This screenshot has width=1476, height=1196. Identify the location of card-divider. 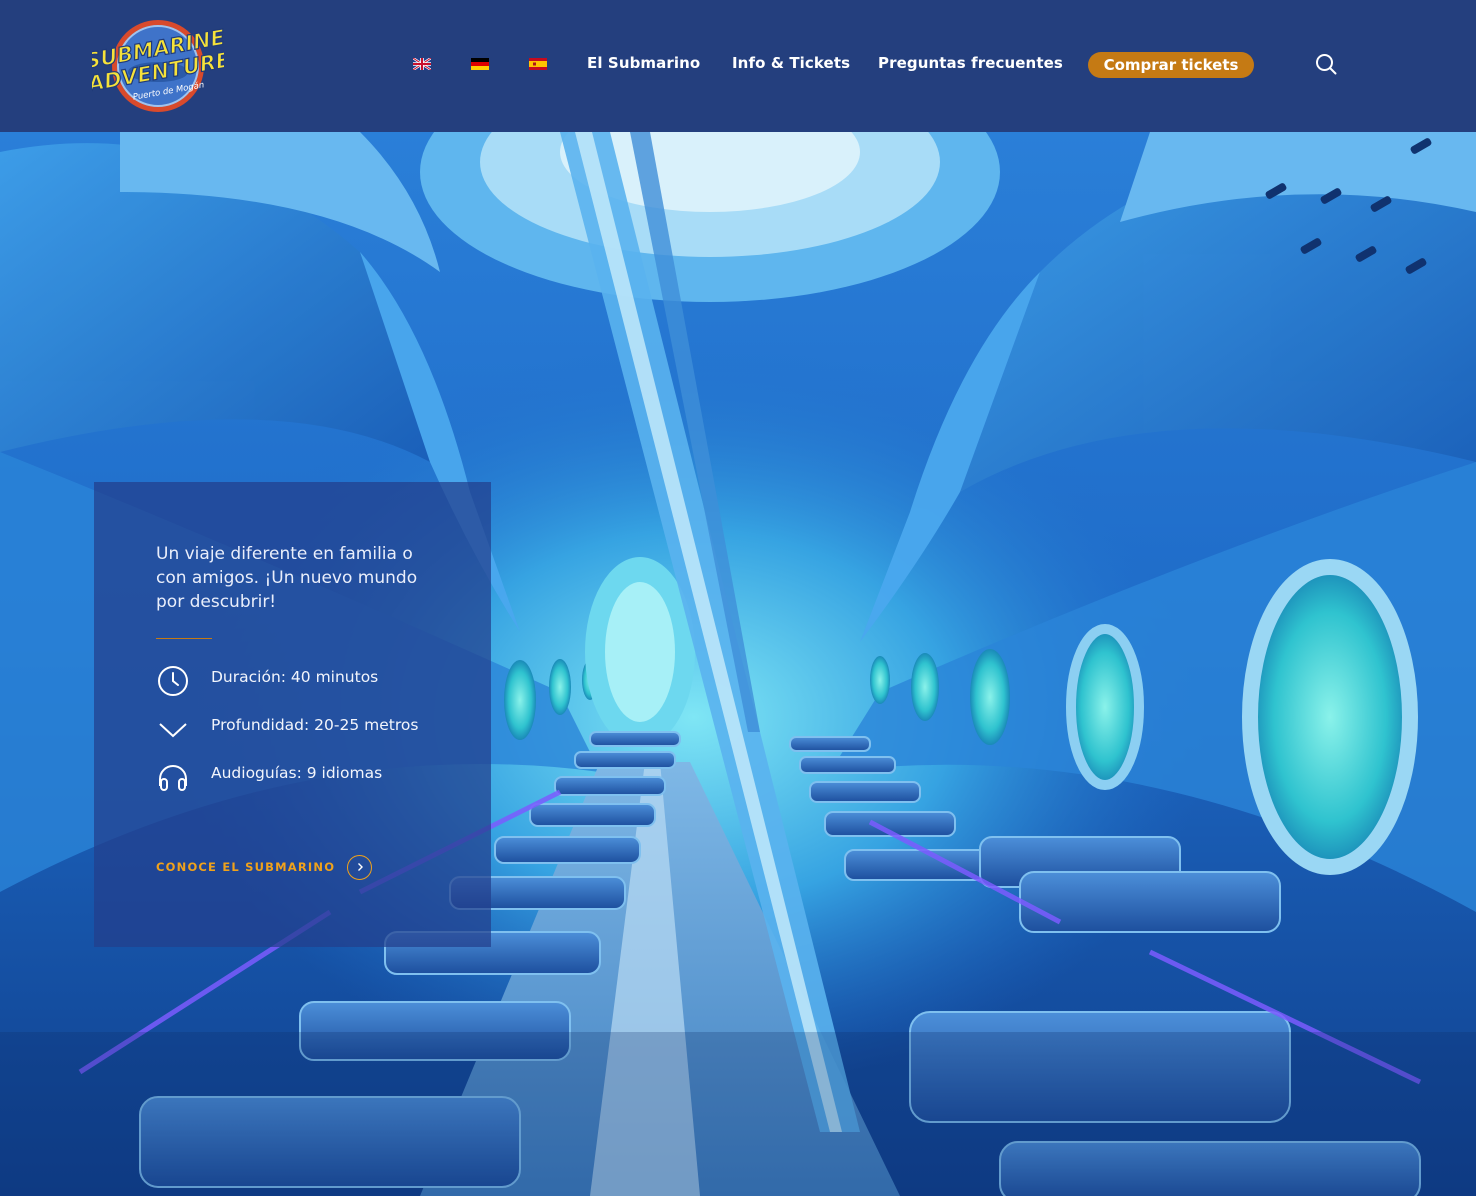
(184, 638).